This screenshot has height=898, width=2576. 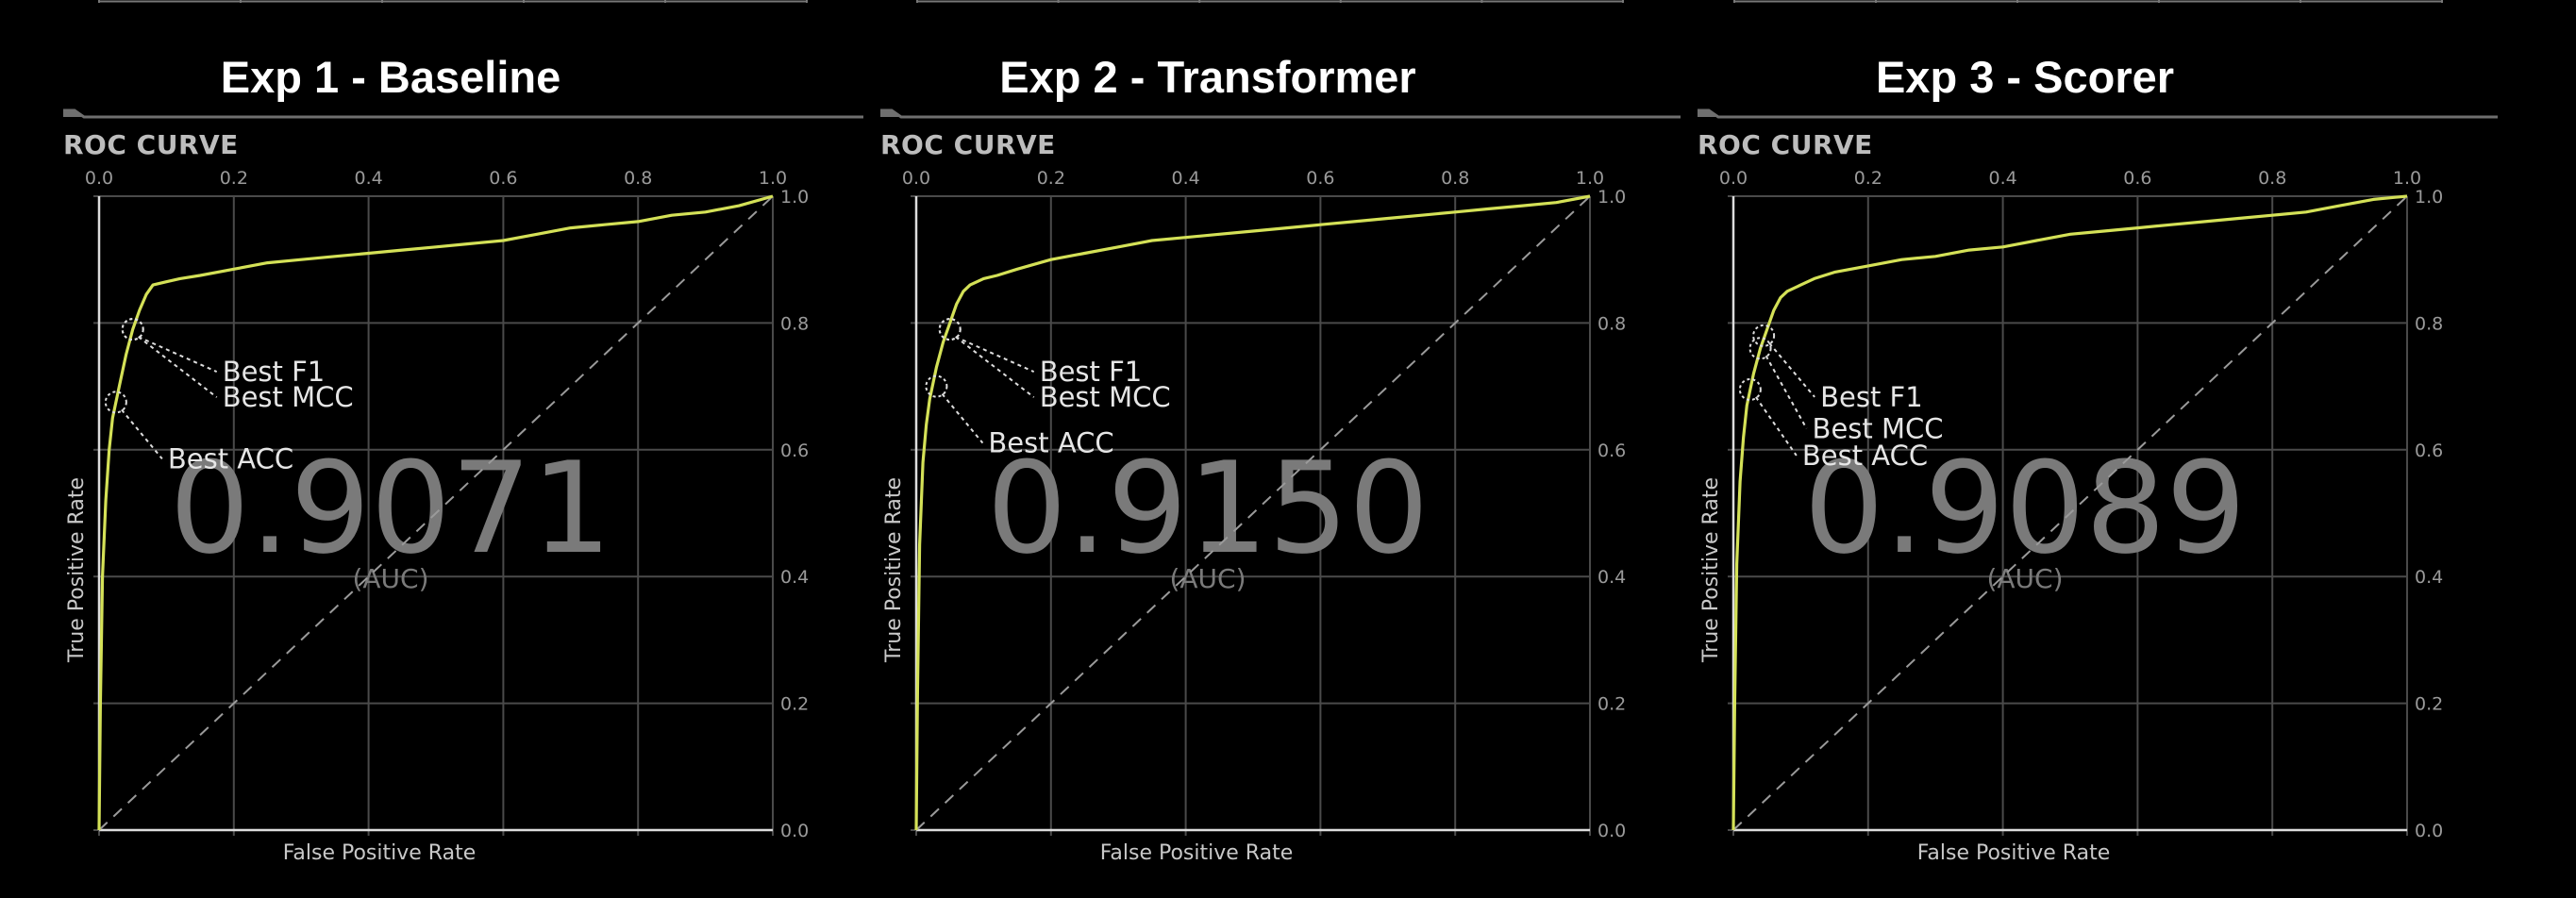 I want to click on annotation-marker, so click(x=936, y=386).